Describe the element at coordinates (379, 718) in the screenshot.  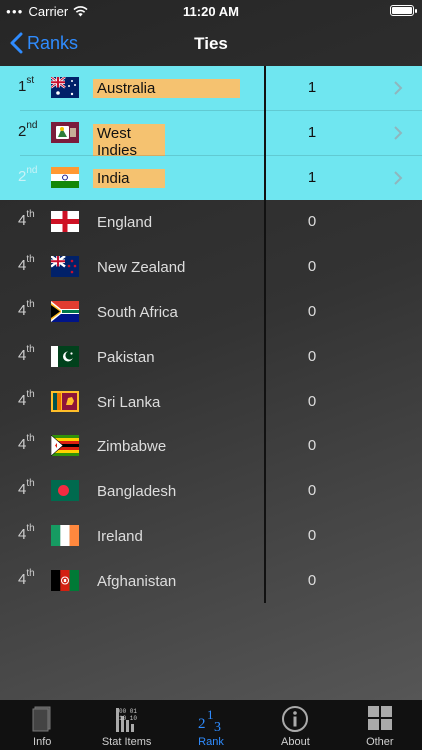
I see `grid-icon` at that location.